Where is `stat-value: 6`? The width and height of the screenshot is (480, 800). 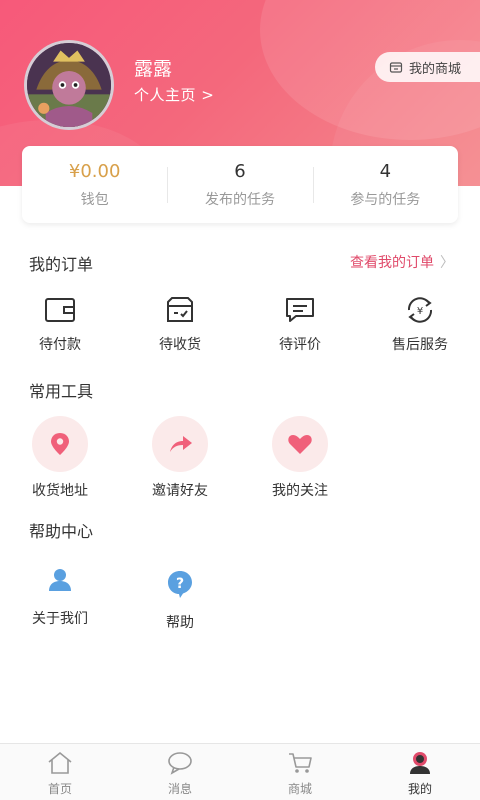 stat-value: 6 is located at coordinates (240, 171).